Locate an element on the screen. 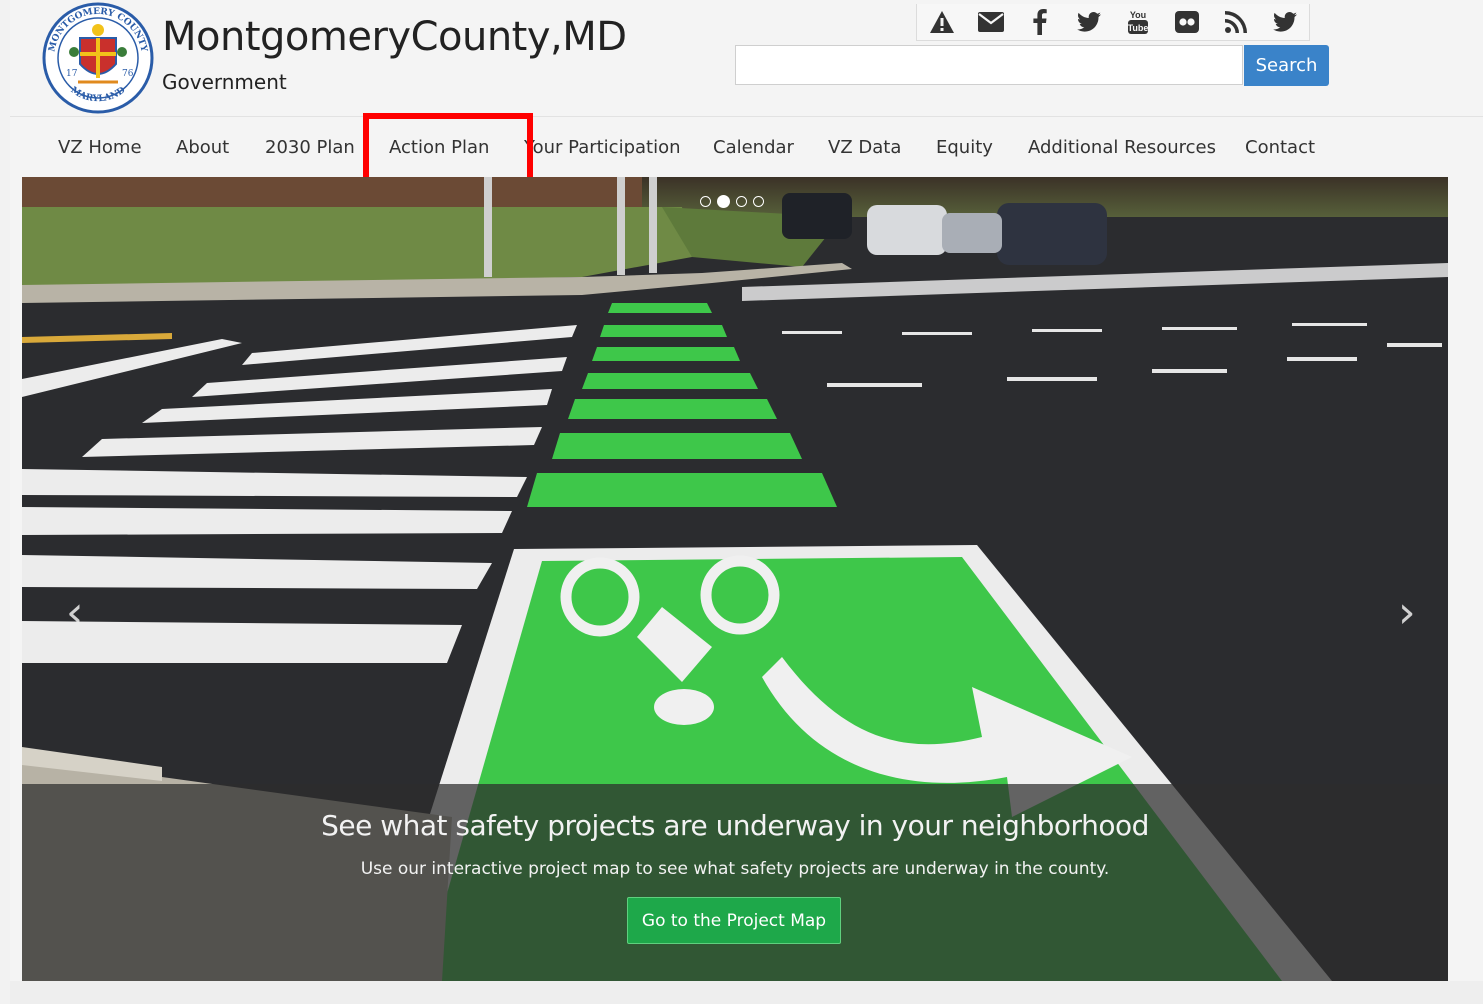 The width and height of the screenshot is (1483, 1004). county-seal-logo: MONTGOMERY COUNTY MARYLAND 17 76 is located at coordinates (98, 58).